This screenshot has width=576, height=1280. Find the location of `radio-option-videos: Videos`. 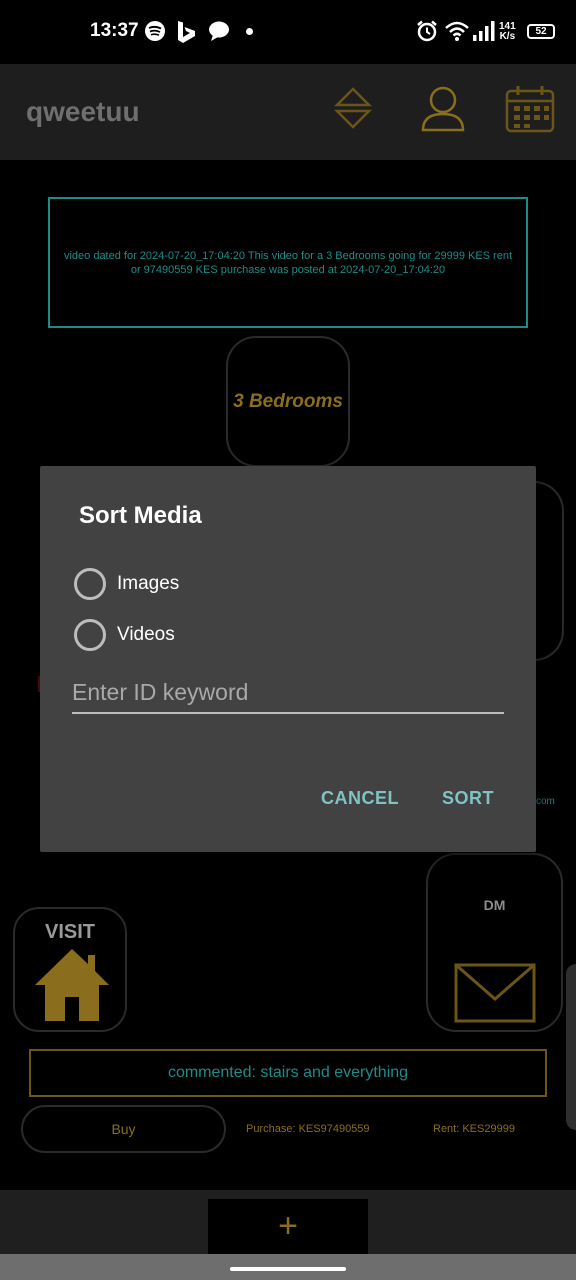

radio-option-videos: Videos is located at coordinates (124, 635).